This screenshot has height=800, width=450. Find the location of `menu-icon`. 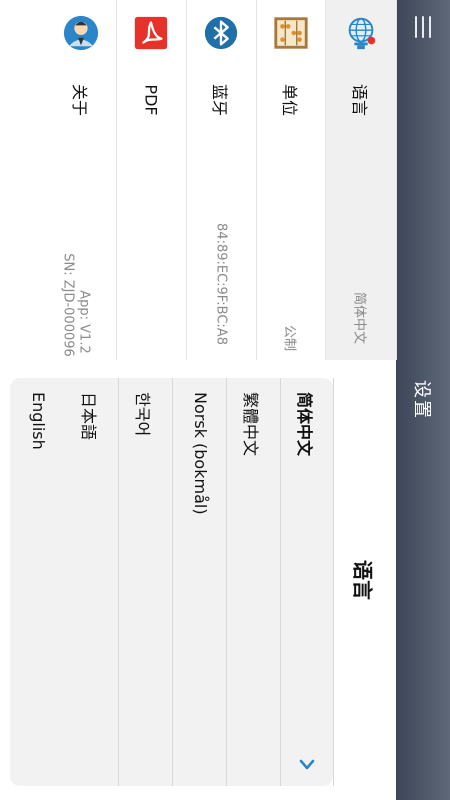

menu-icon is located at coordinates (423, 27).